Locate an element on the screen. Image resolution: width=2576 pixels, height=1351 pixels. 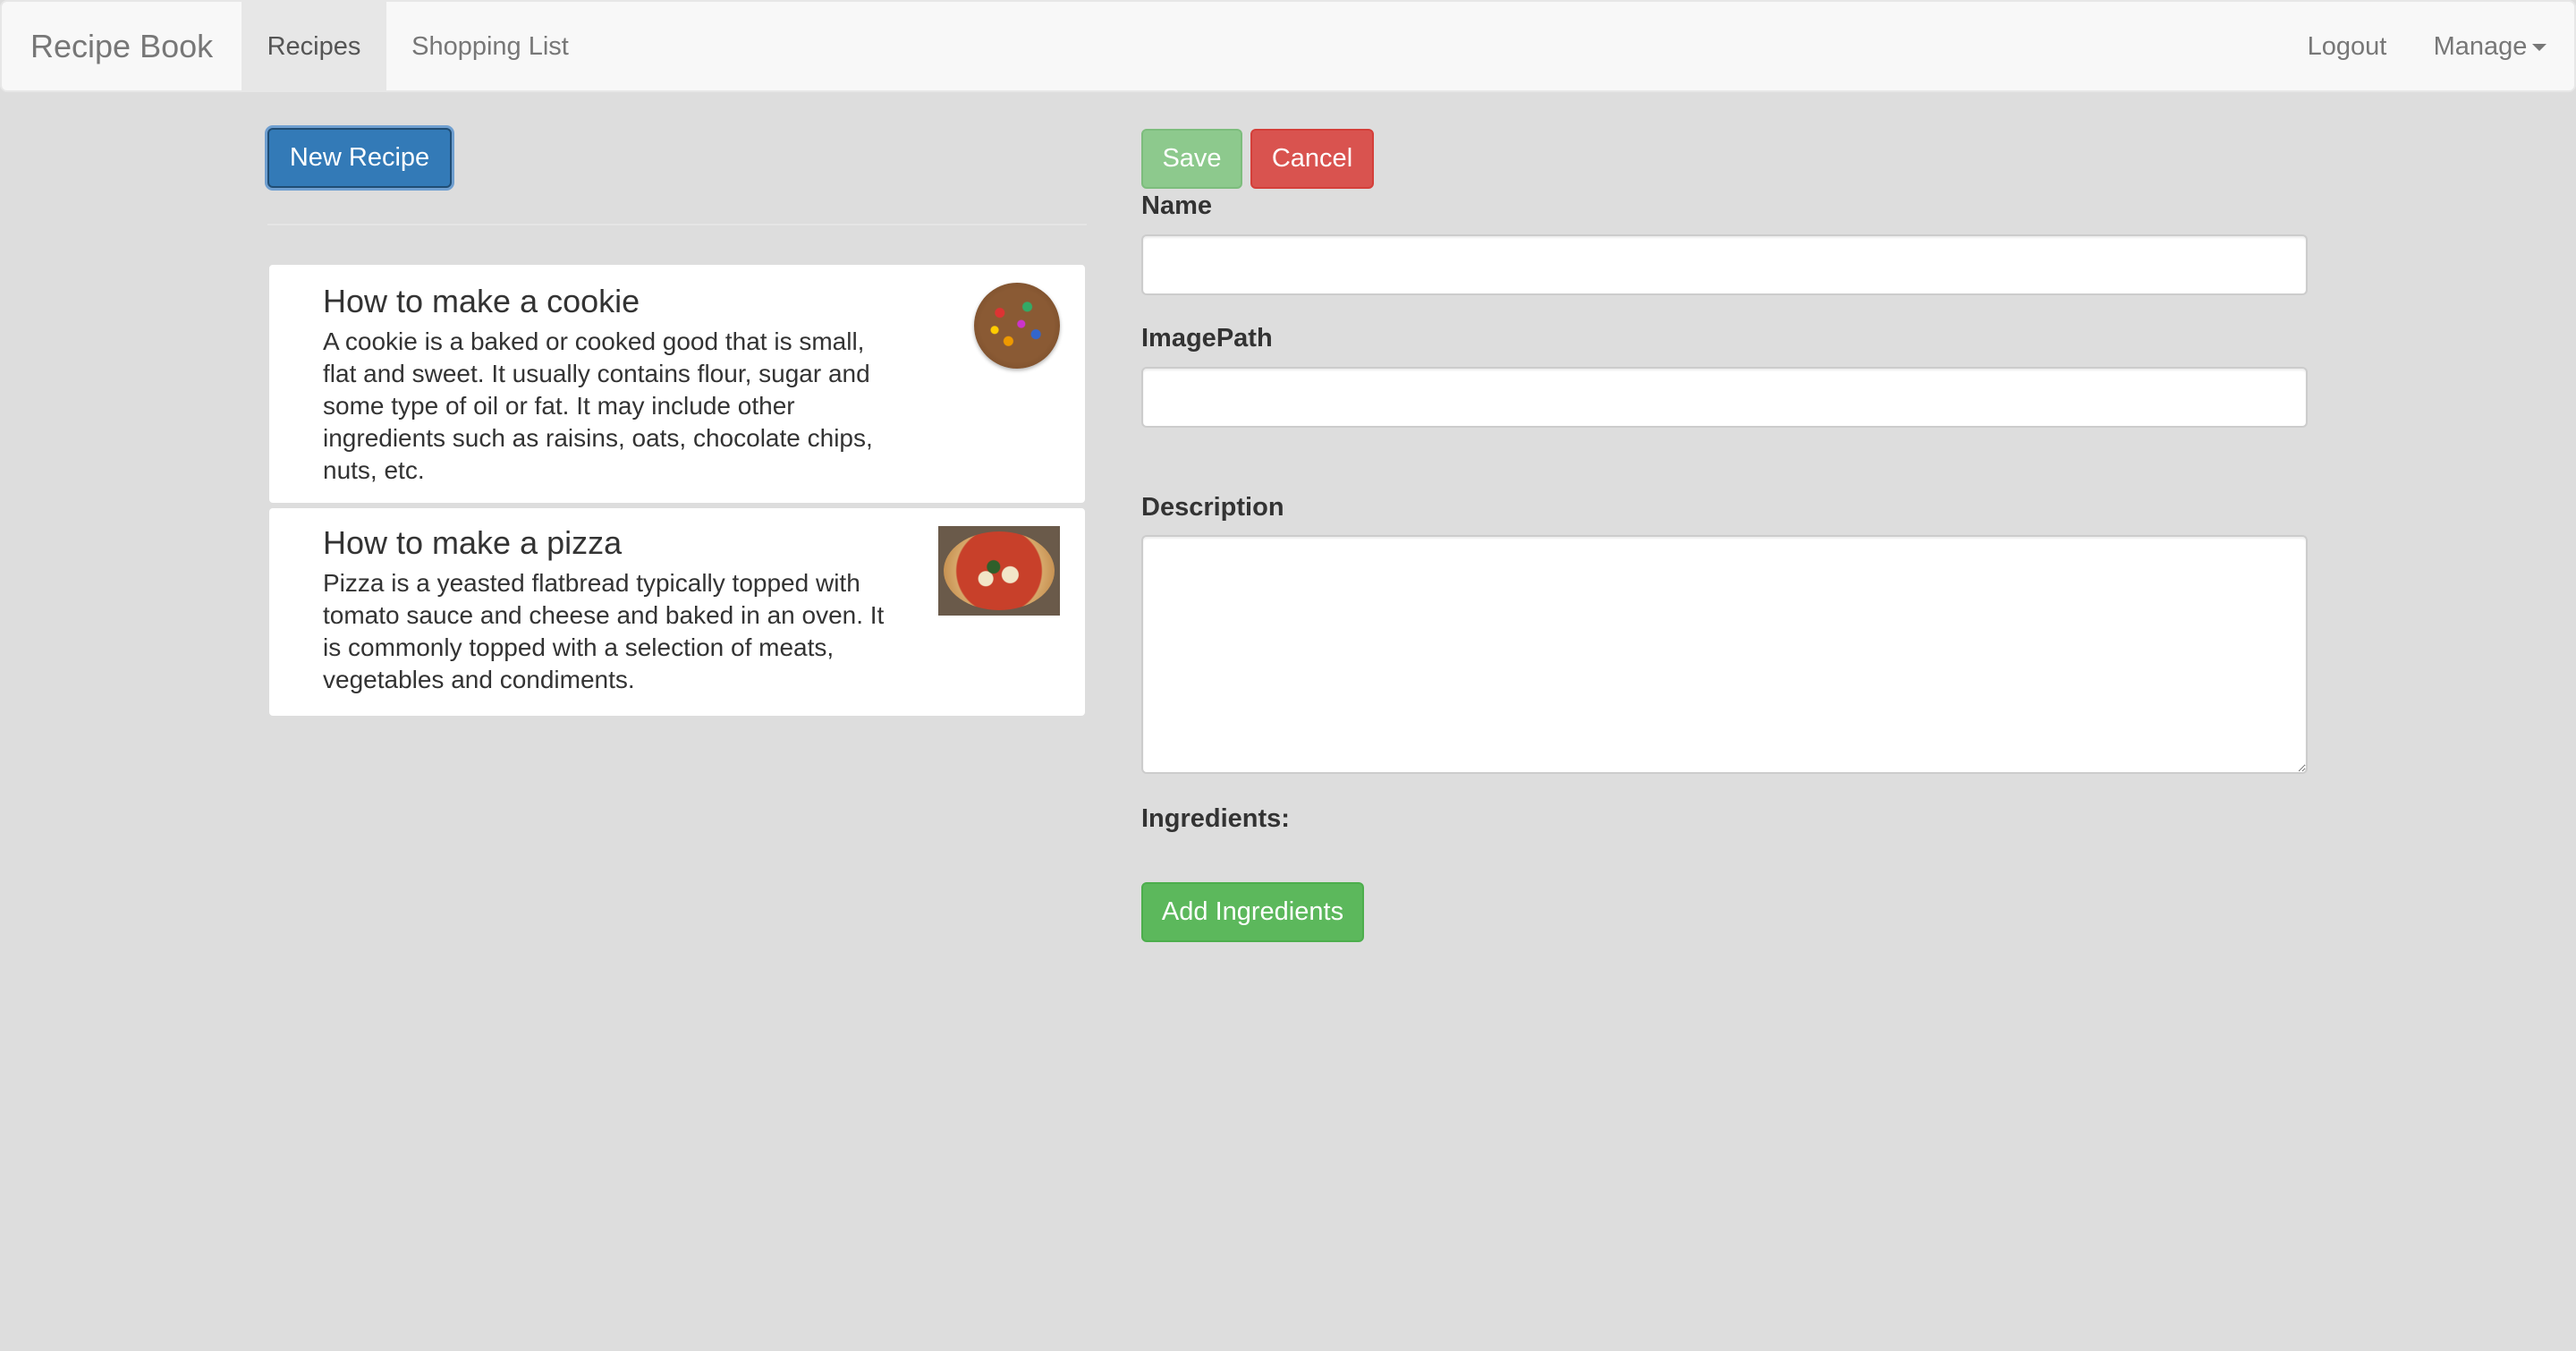
cancel-button: Cancel is located at coordinates (1312, 159).